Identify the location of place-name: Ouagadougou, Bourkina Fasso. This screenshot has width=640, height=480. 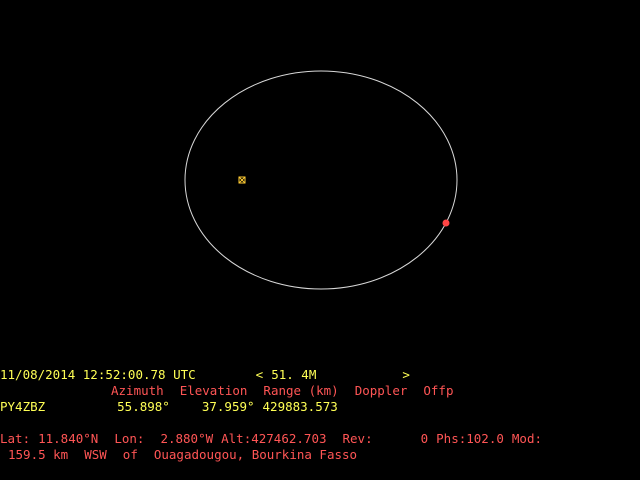
(255, 454).